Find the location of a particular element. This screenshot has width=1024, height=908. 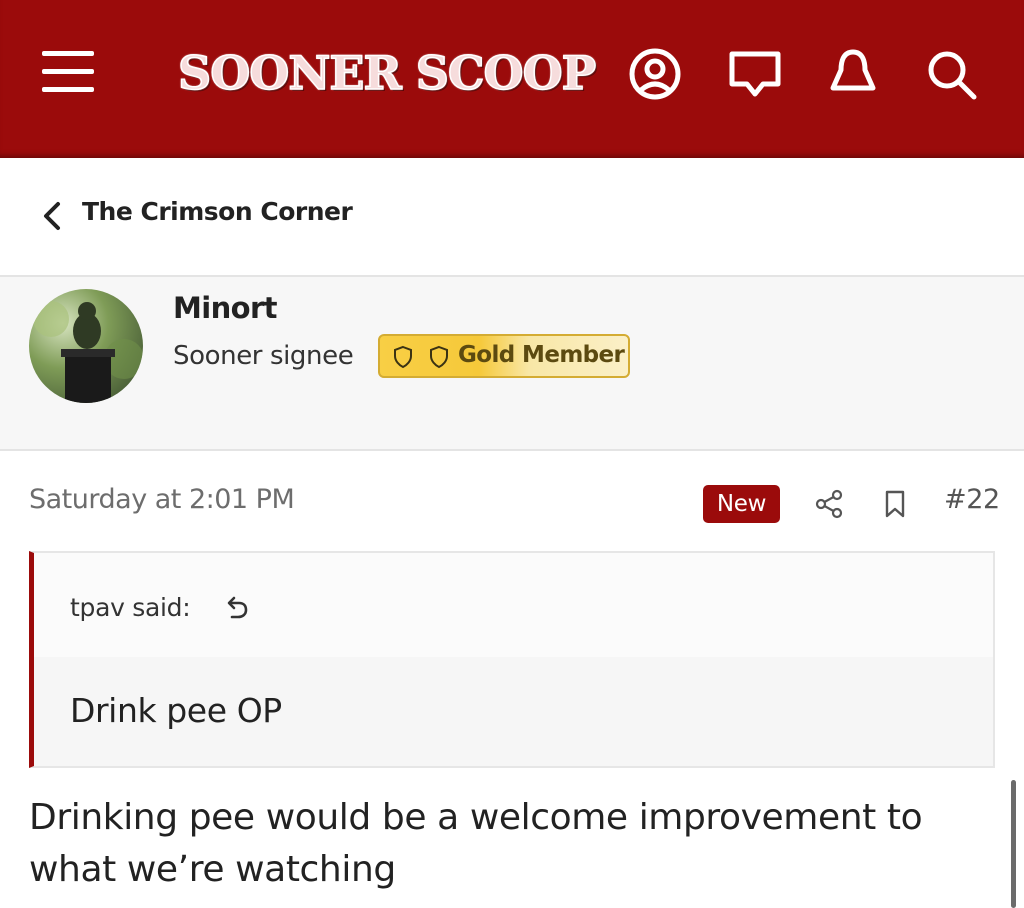

scrollbar is located at coordinates (1013, 844).